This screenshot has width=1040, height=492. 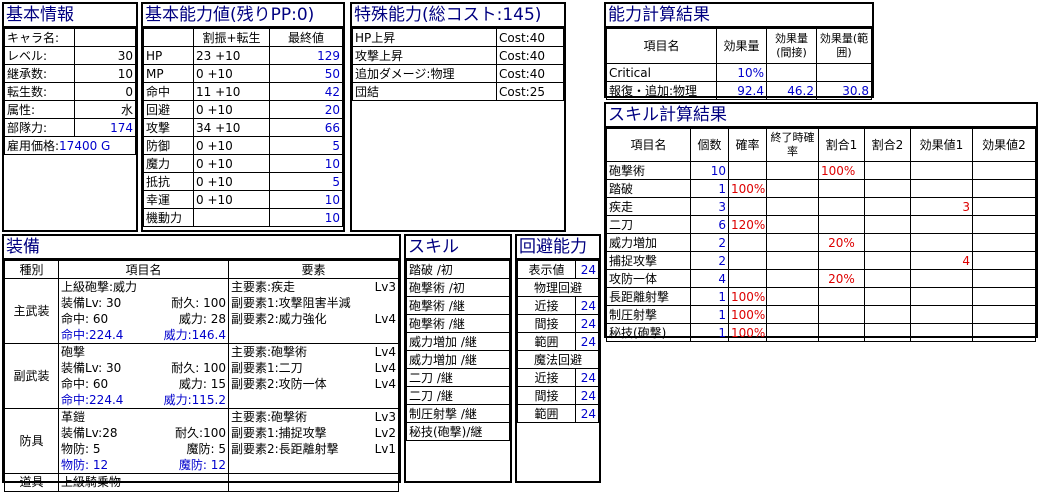 I want to click on table-row: レベル: 30, so click(x=70, y=55).